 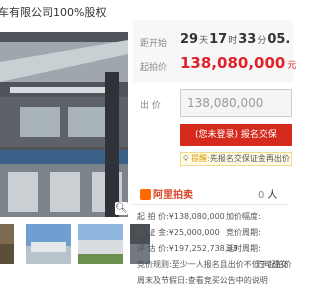 I want to click on unit-hour: 时, so click(x=233, y=41).